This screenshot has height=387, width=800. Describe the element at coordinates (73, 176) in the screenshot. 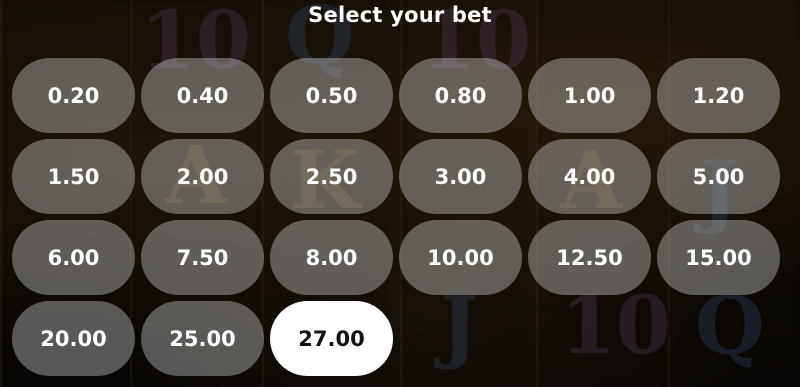

I see `bet-option: 1.50` at that location.